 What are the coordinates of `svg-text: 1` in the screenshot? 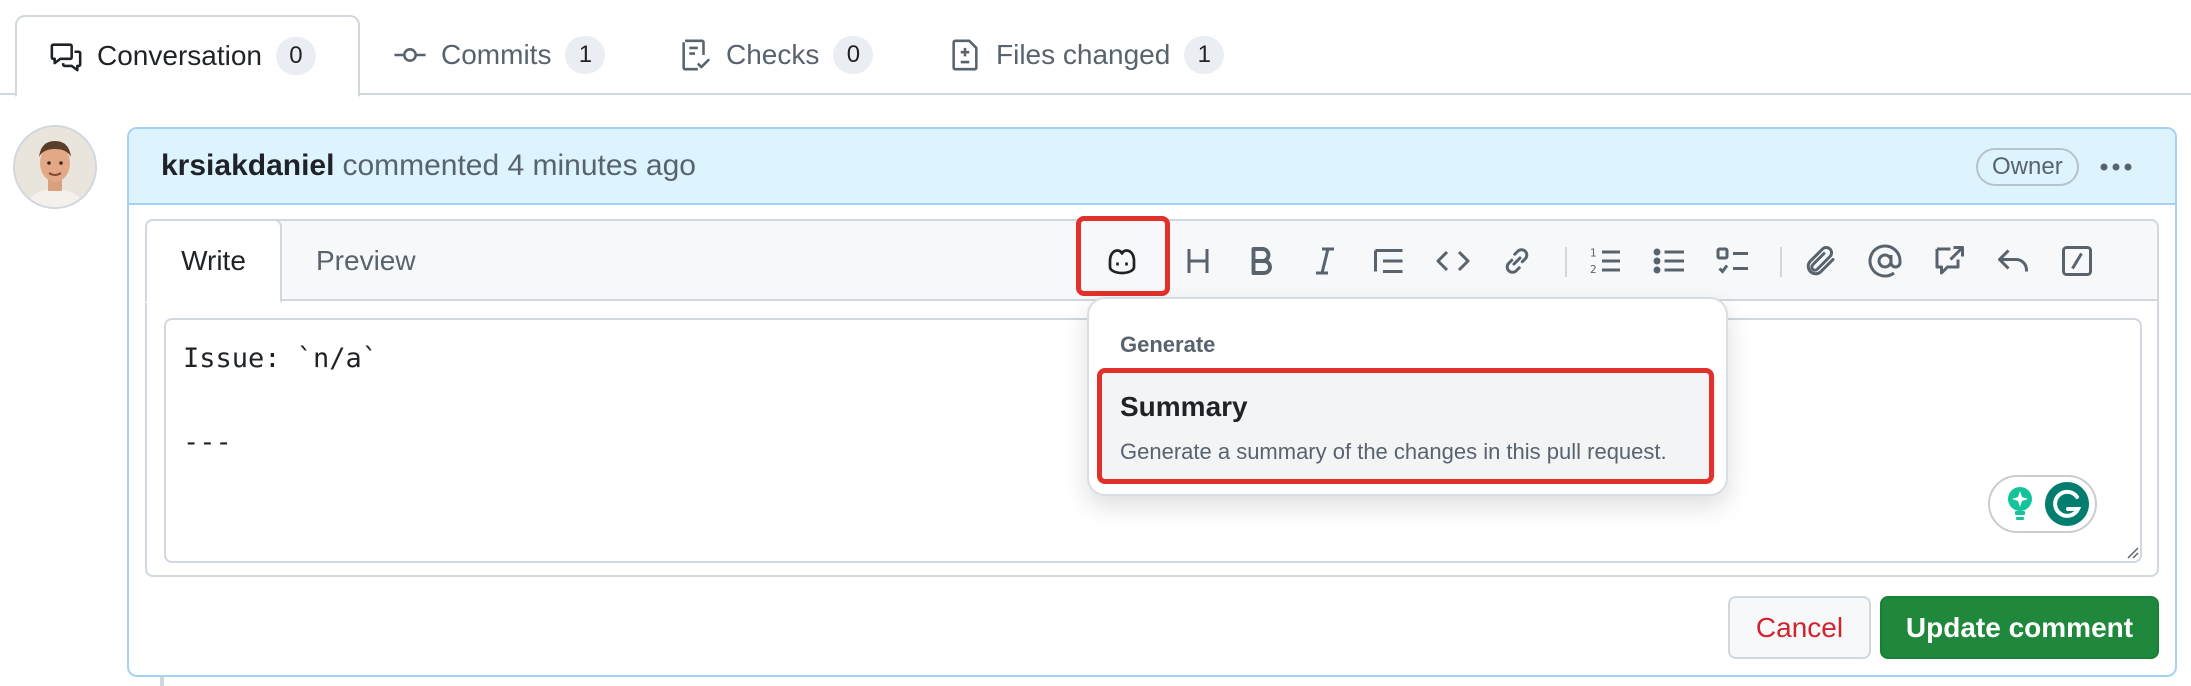 It's located at (1593, 254).